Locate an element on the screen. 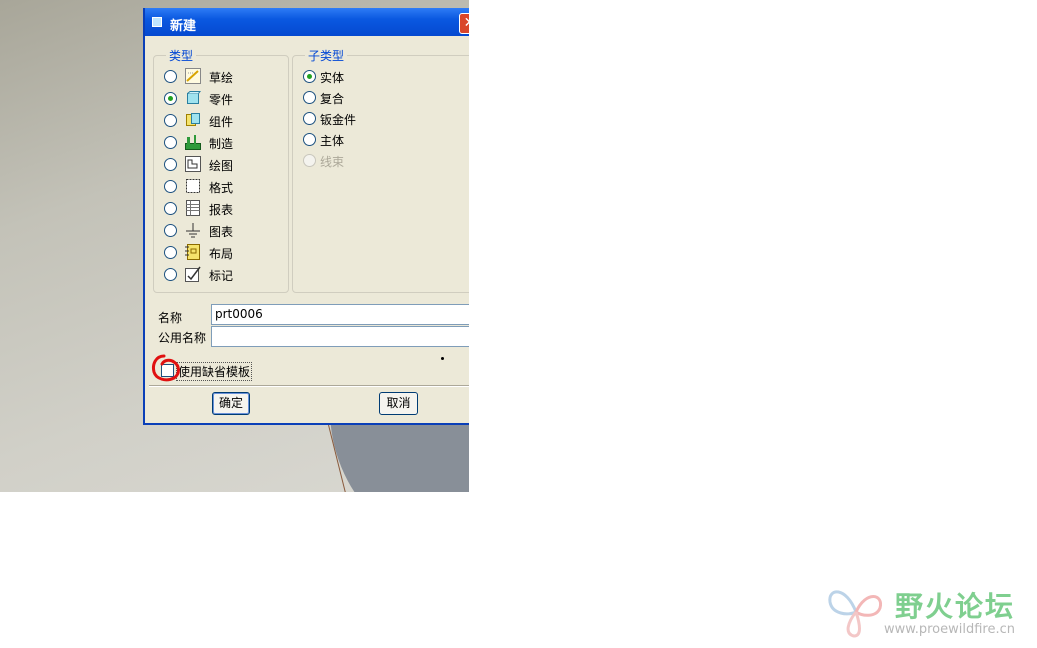 The height and width of the screenshot is (648, 1037). type-option-label: 图表 is located at coordinates (221, 232).